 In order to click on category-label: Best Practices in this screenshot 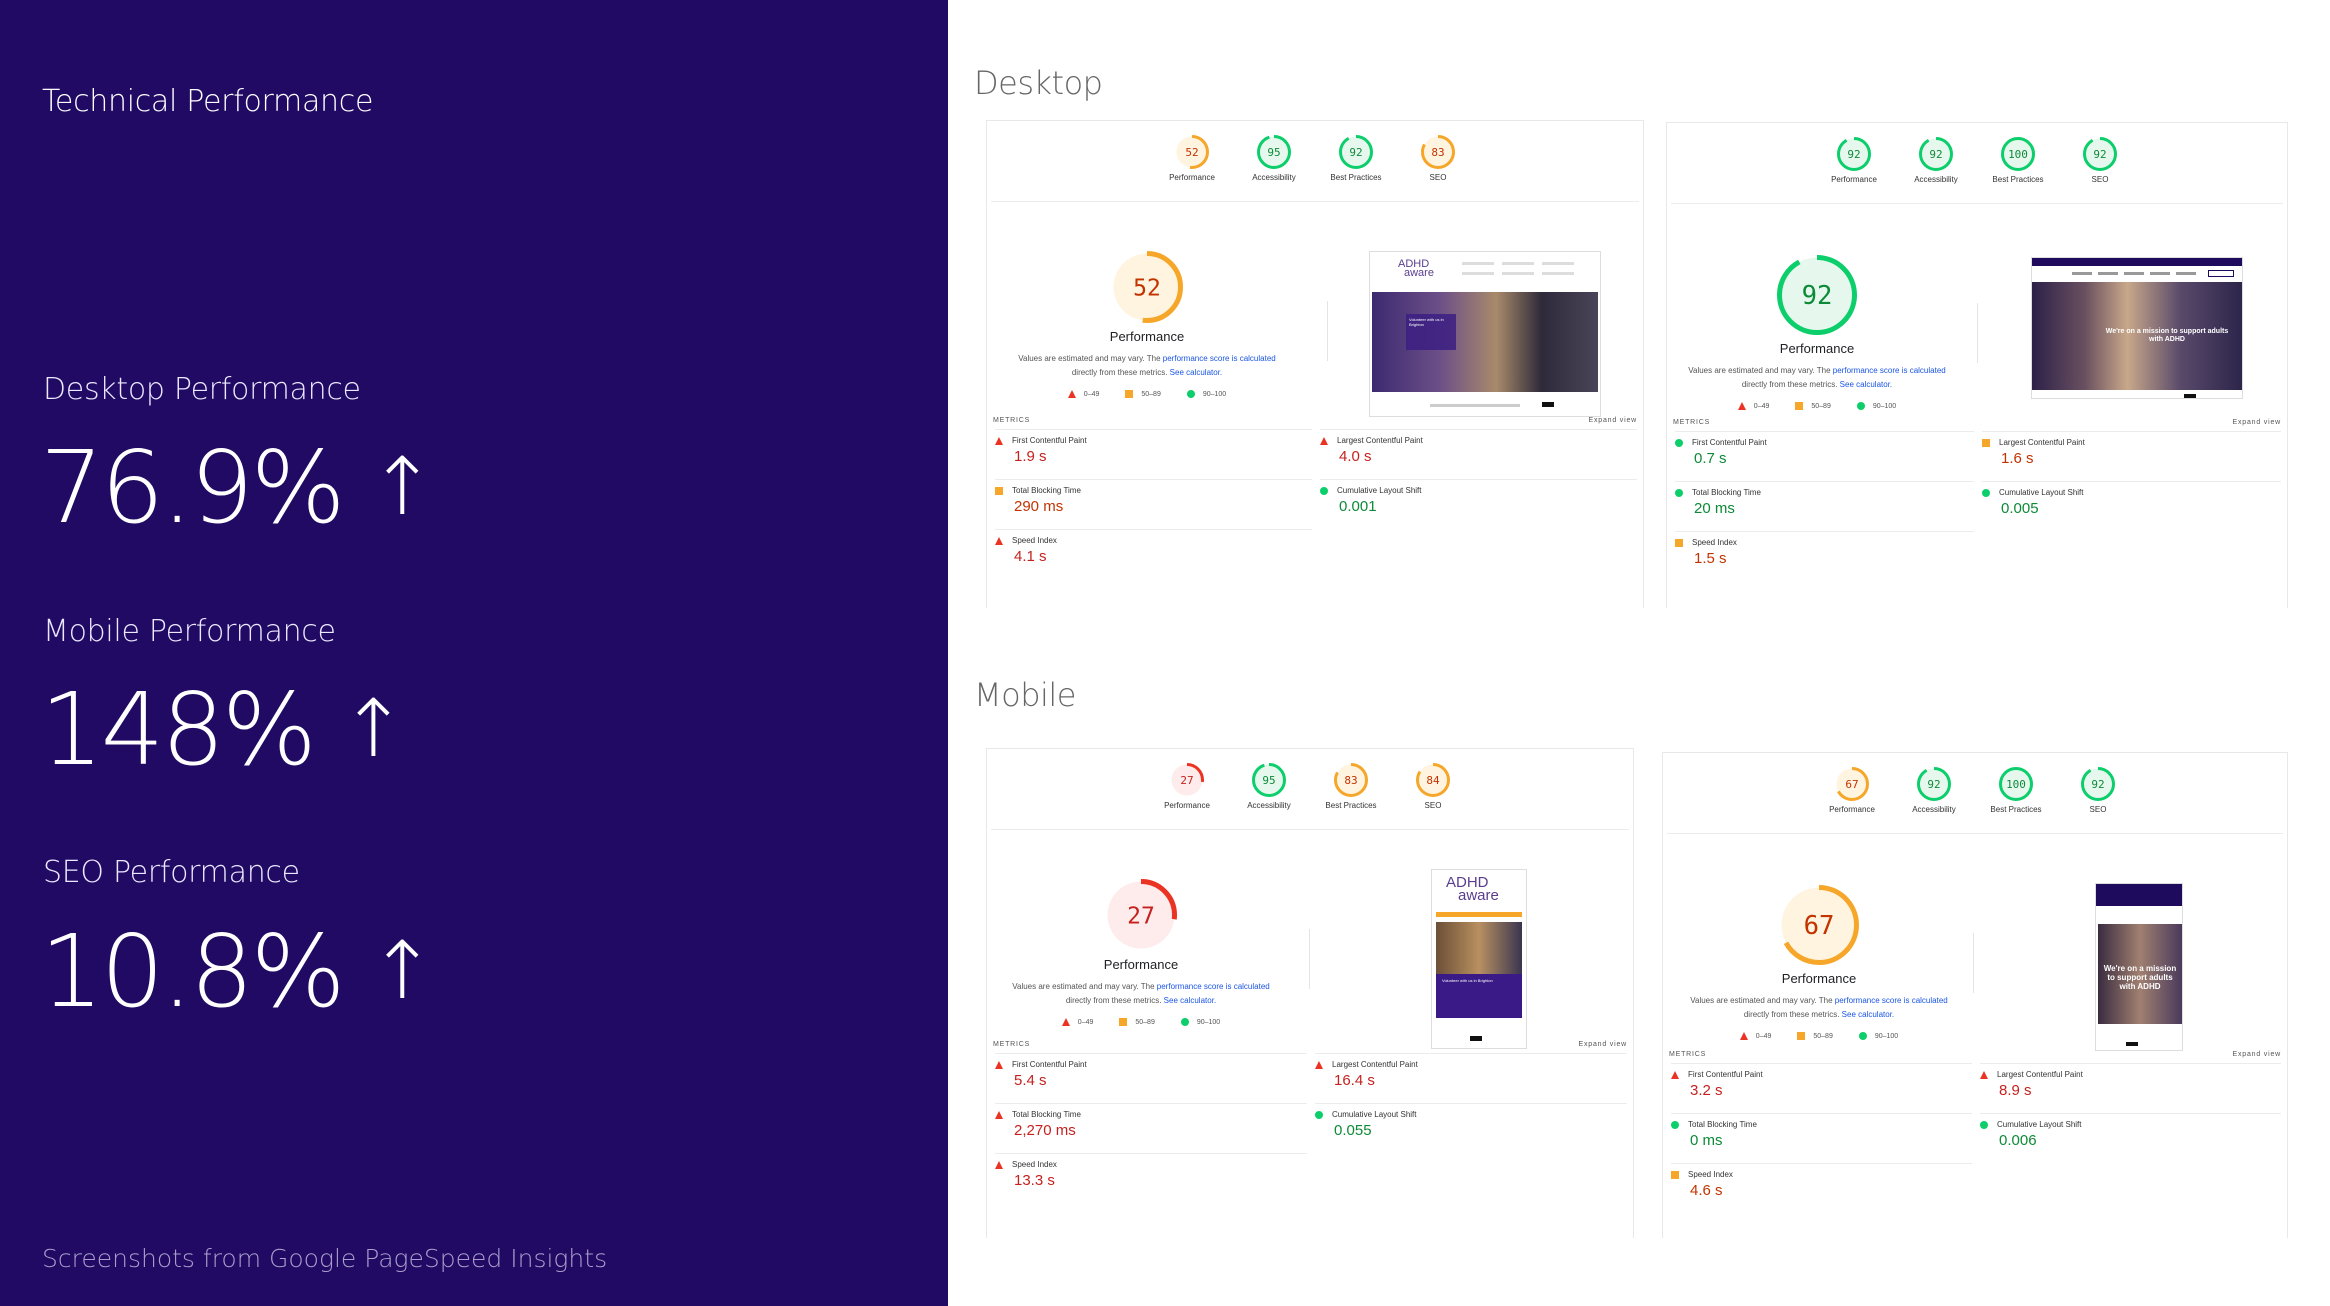, I will do `click(2018, 179)`.